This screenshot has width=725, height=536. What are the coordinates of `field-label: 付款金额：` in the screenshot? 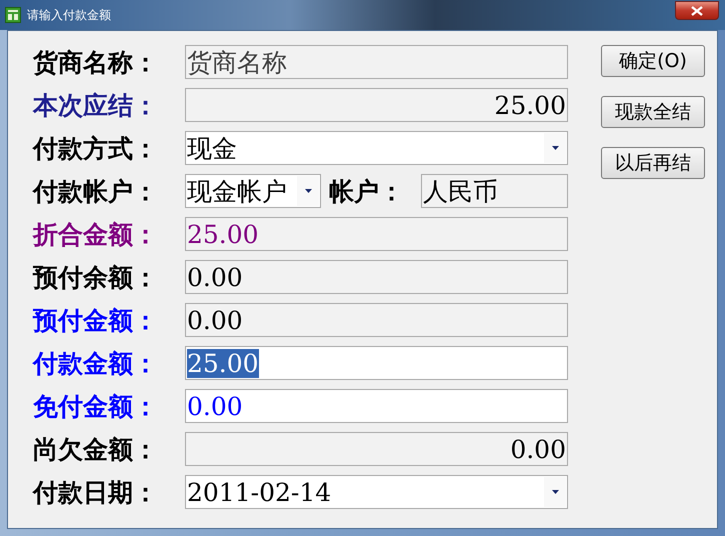 It's located at (96, 364).